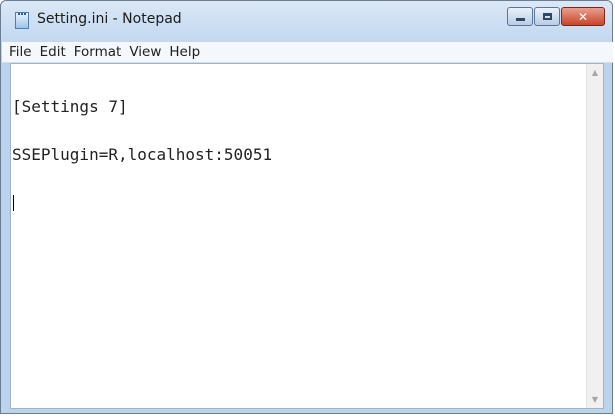  I want to click on menu-view: View, so click(146, 52).